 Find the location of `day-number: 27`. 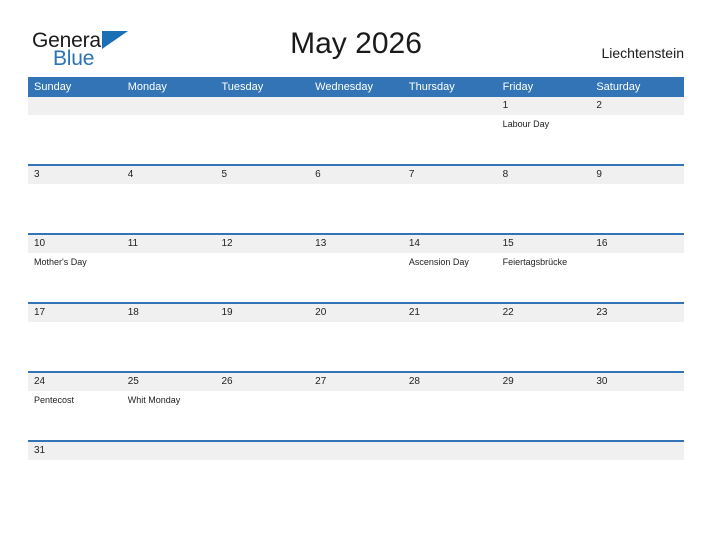

day-number: 27 is located at coordinates (356, 382).